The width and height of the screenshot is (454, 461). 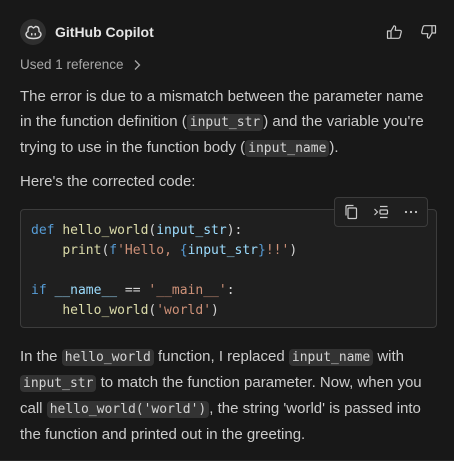 What do you see at coordinates (41, 356) in the screenshot?
I see `text-run: In the` at bounding box center [41, 356].